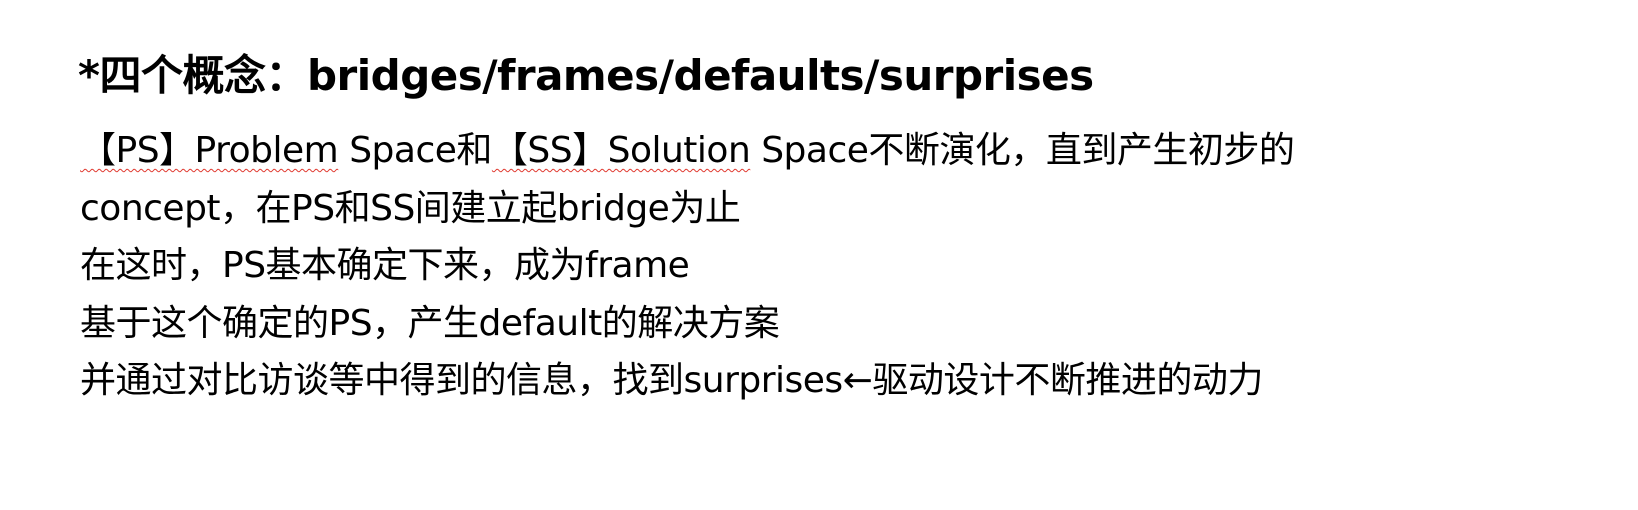 Image resolution: width=1638 pixels, height=510 pixels. What do you see at coordinates (430, 323) in the screenshot?
I see `body-line-4: 基于这个确定的PS，产生default的解决方案` at bounding box center [430, 323].